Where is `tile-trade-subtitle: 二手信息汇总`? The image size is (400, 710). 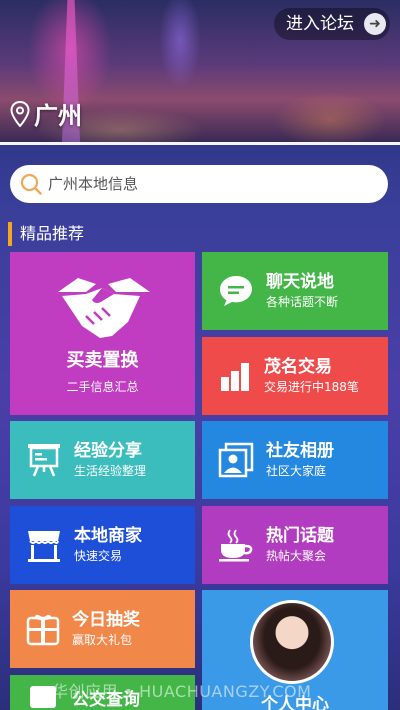 tile-trade-subtitle: 二手信息汇总 is located at coordinates (102, 387).